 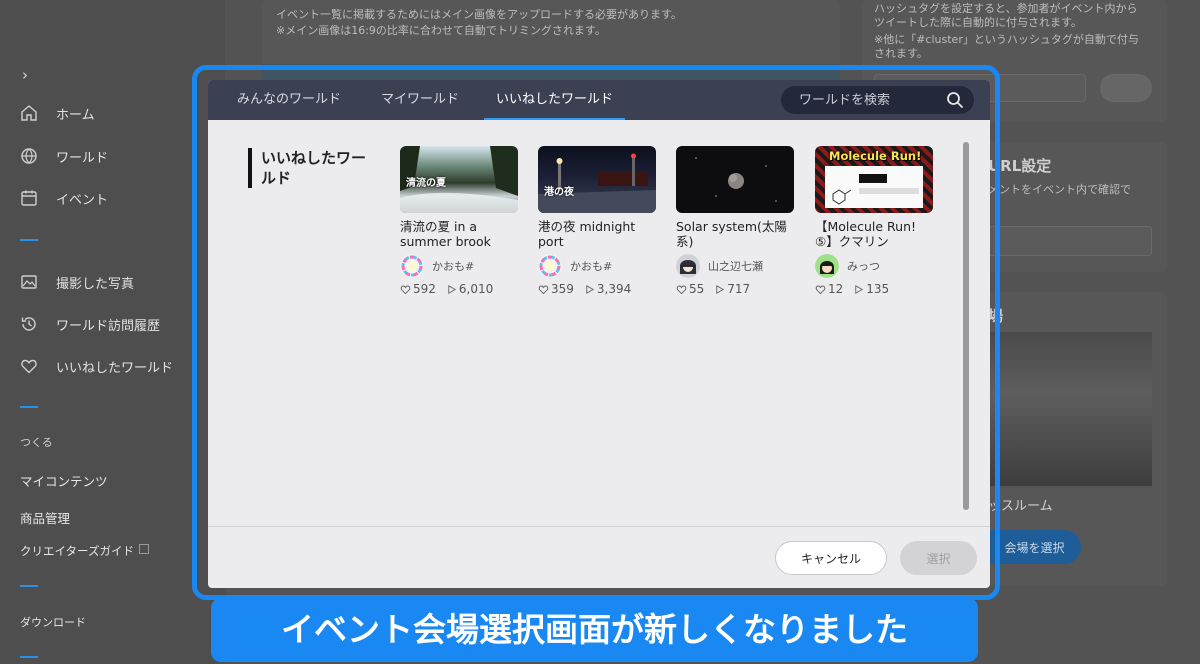 I want to click on thumbnail-label: Molecule Run!, so click(x=875, y=156).